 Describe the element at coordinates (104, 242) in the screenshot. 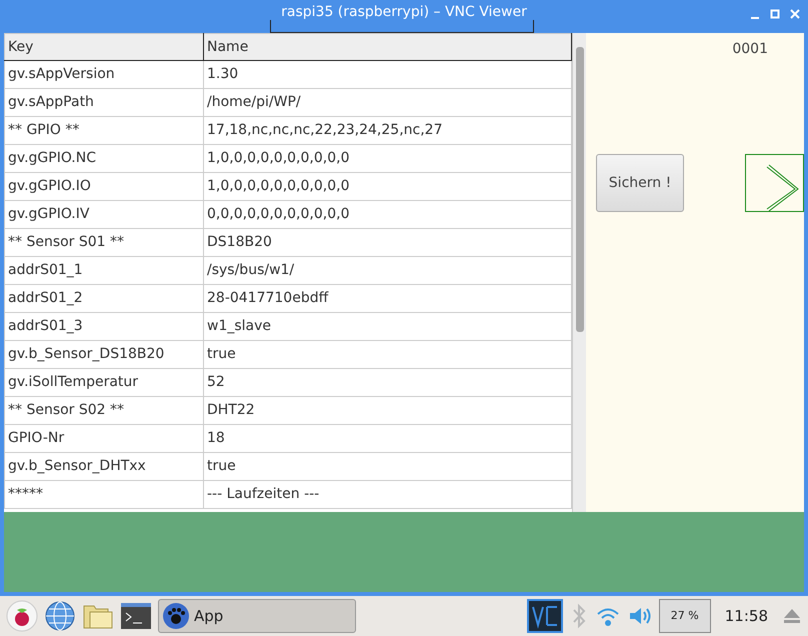

I see `table-cell: ** Sensor S01 **` at that location.